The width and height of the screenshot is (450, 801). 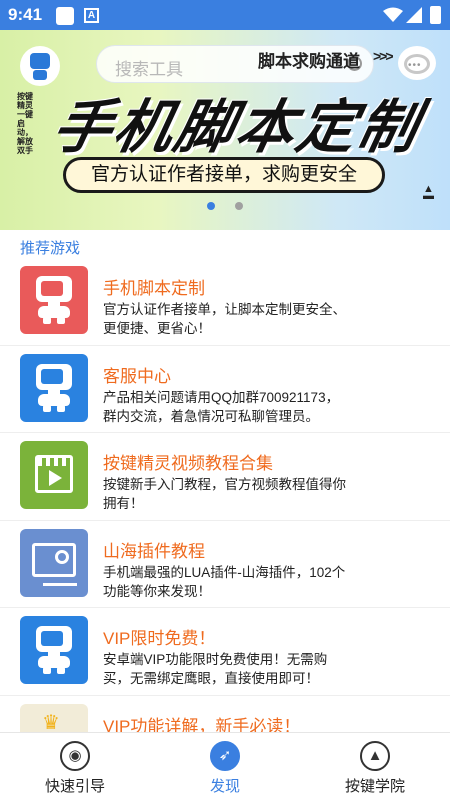 I want to click on carousel-dot-active, so click(x=211, y=206).